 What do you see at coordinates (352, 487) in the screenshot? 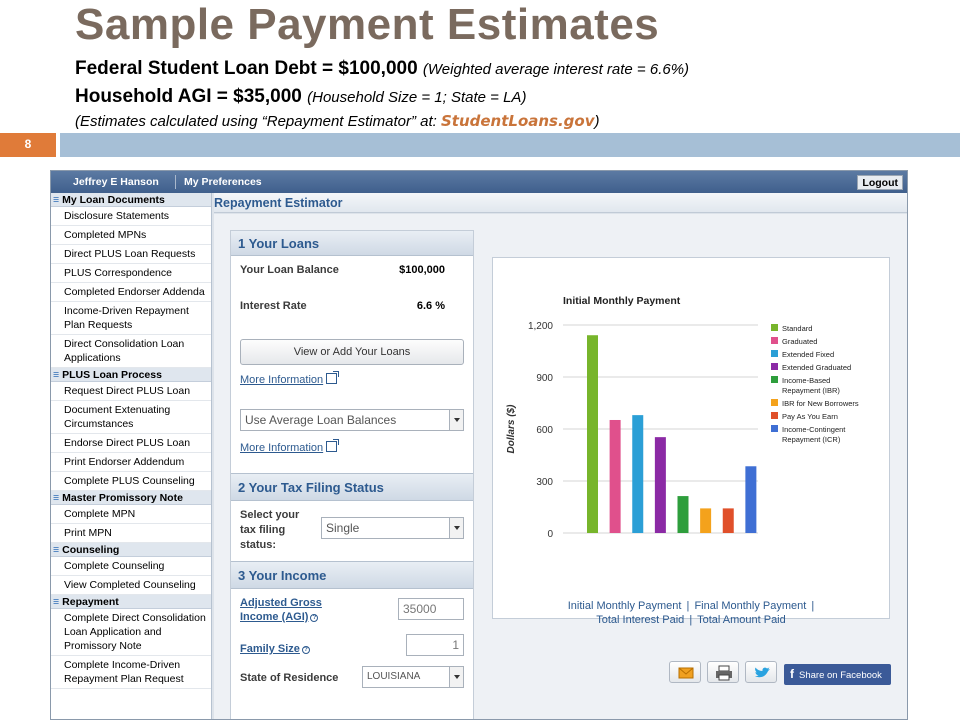
I see `tax-filing-heading: 2 Your Tax Filing Status` at bounding box center [352, 487].